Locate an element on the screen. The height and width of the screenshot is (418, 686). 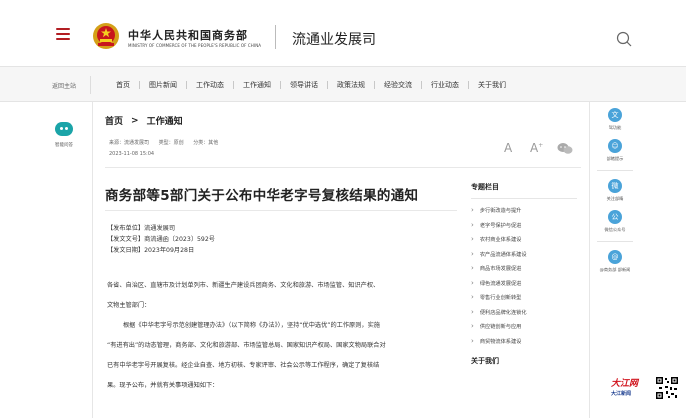
topic-link: 商贸物流体系建设 is located at coordinates (525, 341).